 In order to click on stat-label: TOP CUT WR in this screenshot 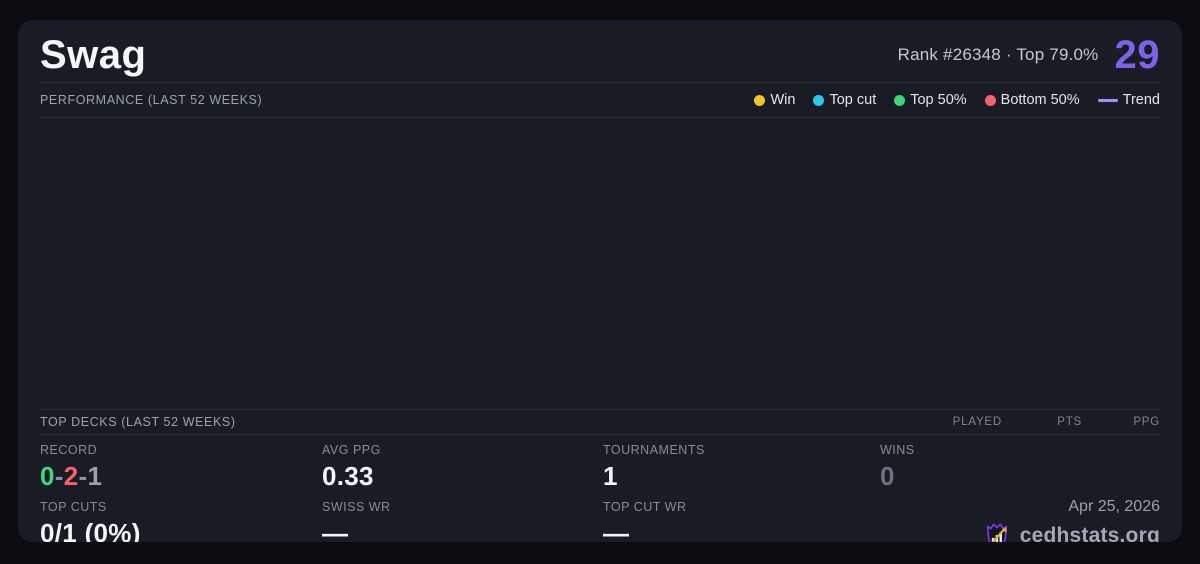, I will do `click(645, 507)`.